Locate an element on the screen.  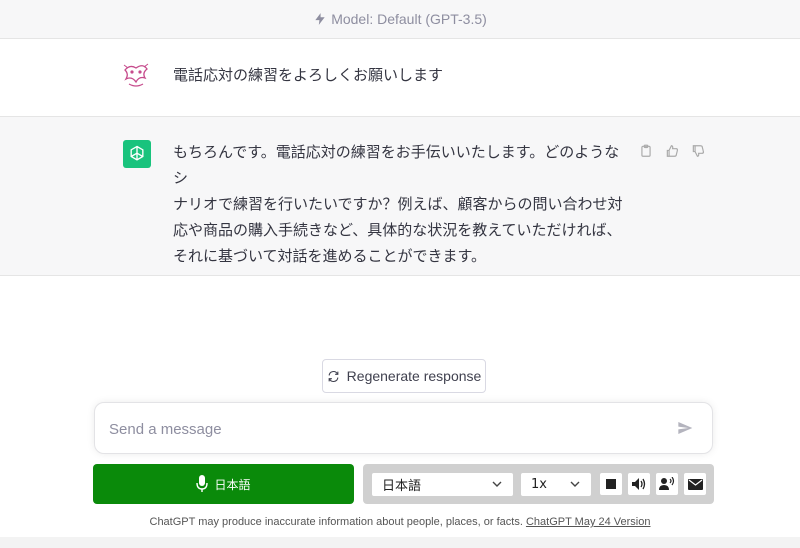
tts-language-value: 日本語 is located at coordinates (402, 486).